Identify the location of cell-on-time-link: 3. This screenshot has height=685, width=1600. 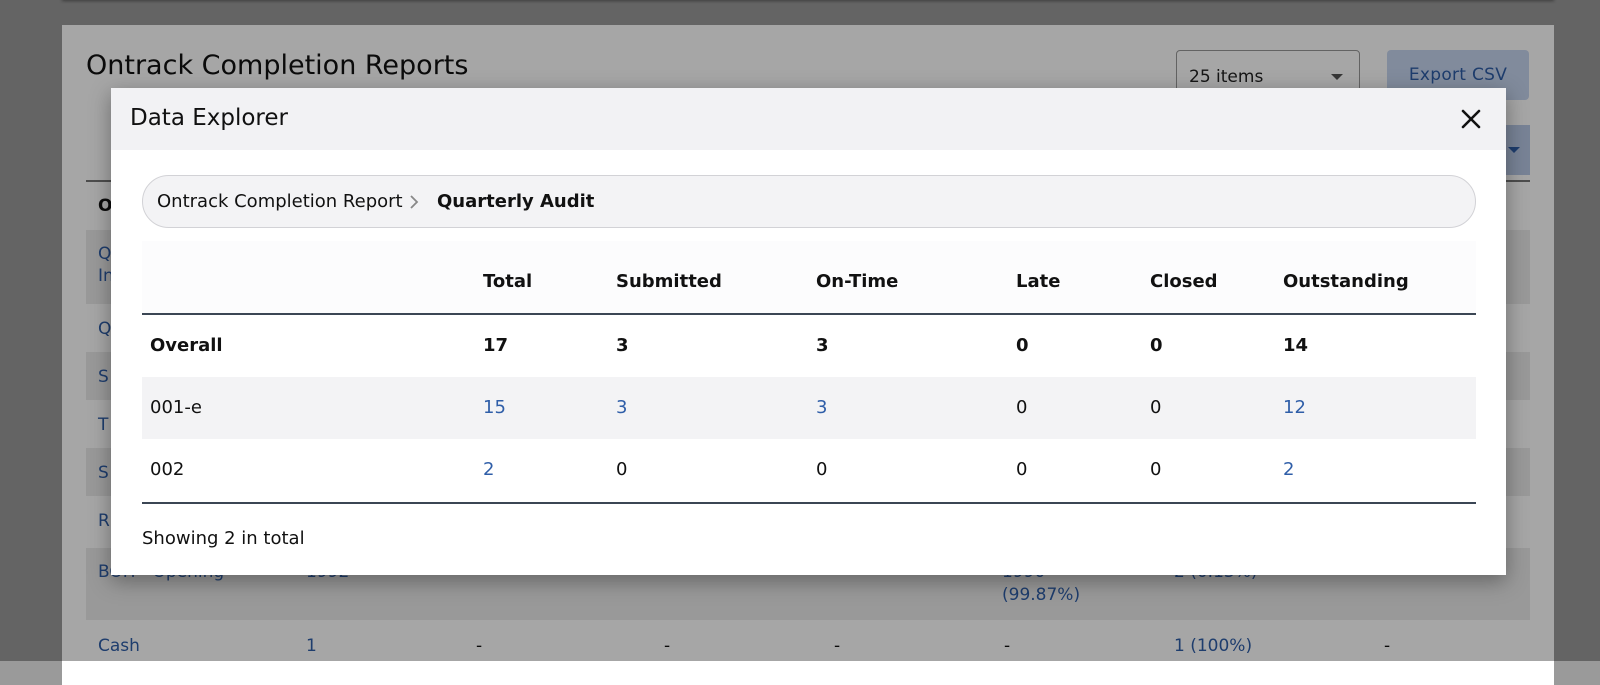
(821, 407).